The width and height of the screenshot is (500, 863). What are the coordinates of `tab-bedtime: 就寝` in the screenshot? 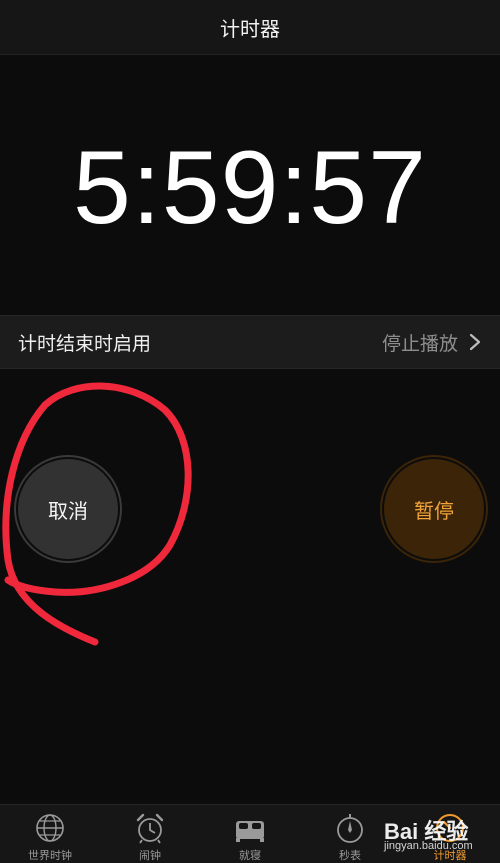 It's located at (250, 834).